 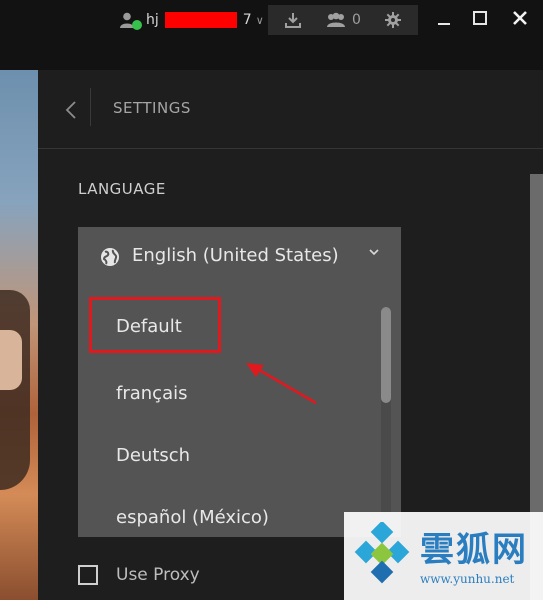 I want to click on back-button, so click(x=71, y=110).